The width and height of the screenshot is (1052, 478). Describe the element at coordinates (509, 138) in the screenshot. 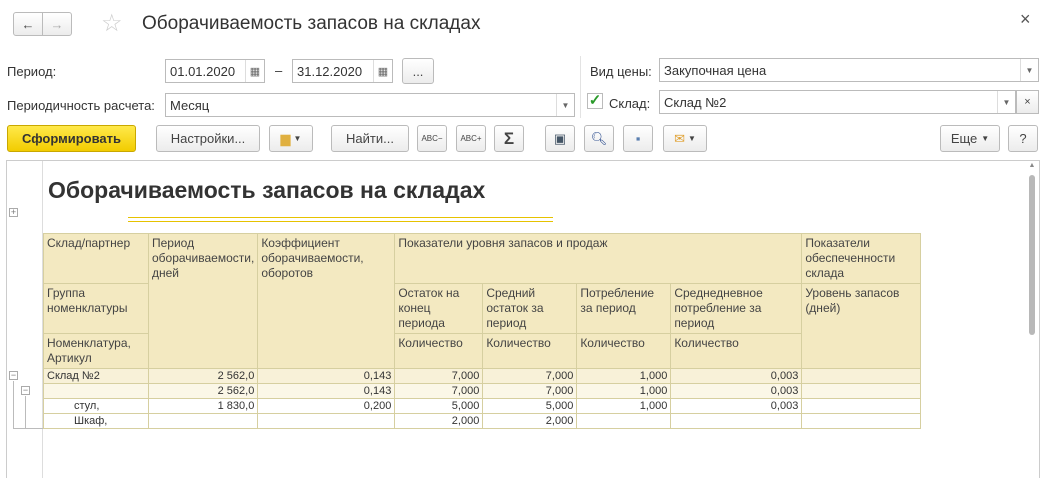

I see `sum-button: Σ` at that location.